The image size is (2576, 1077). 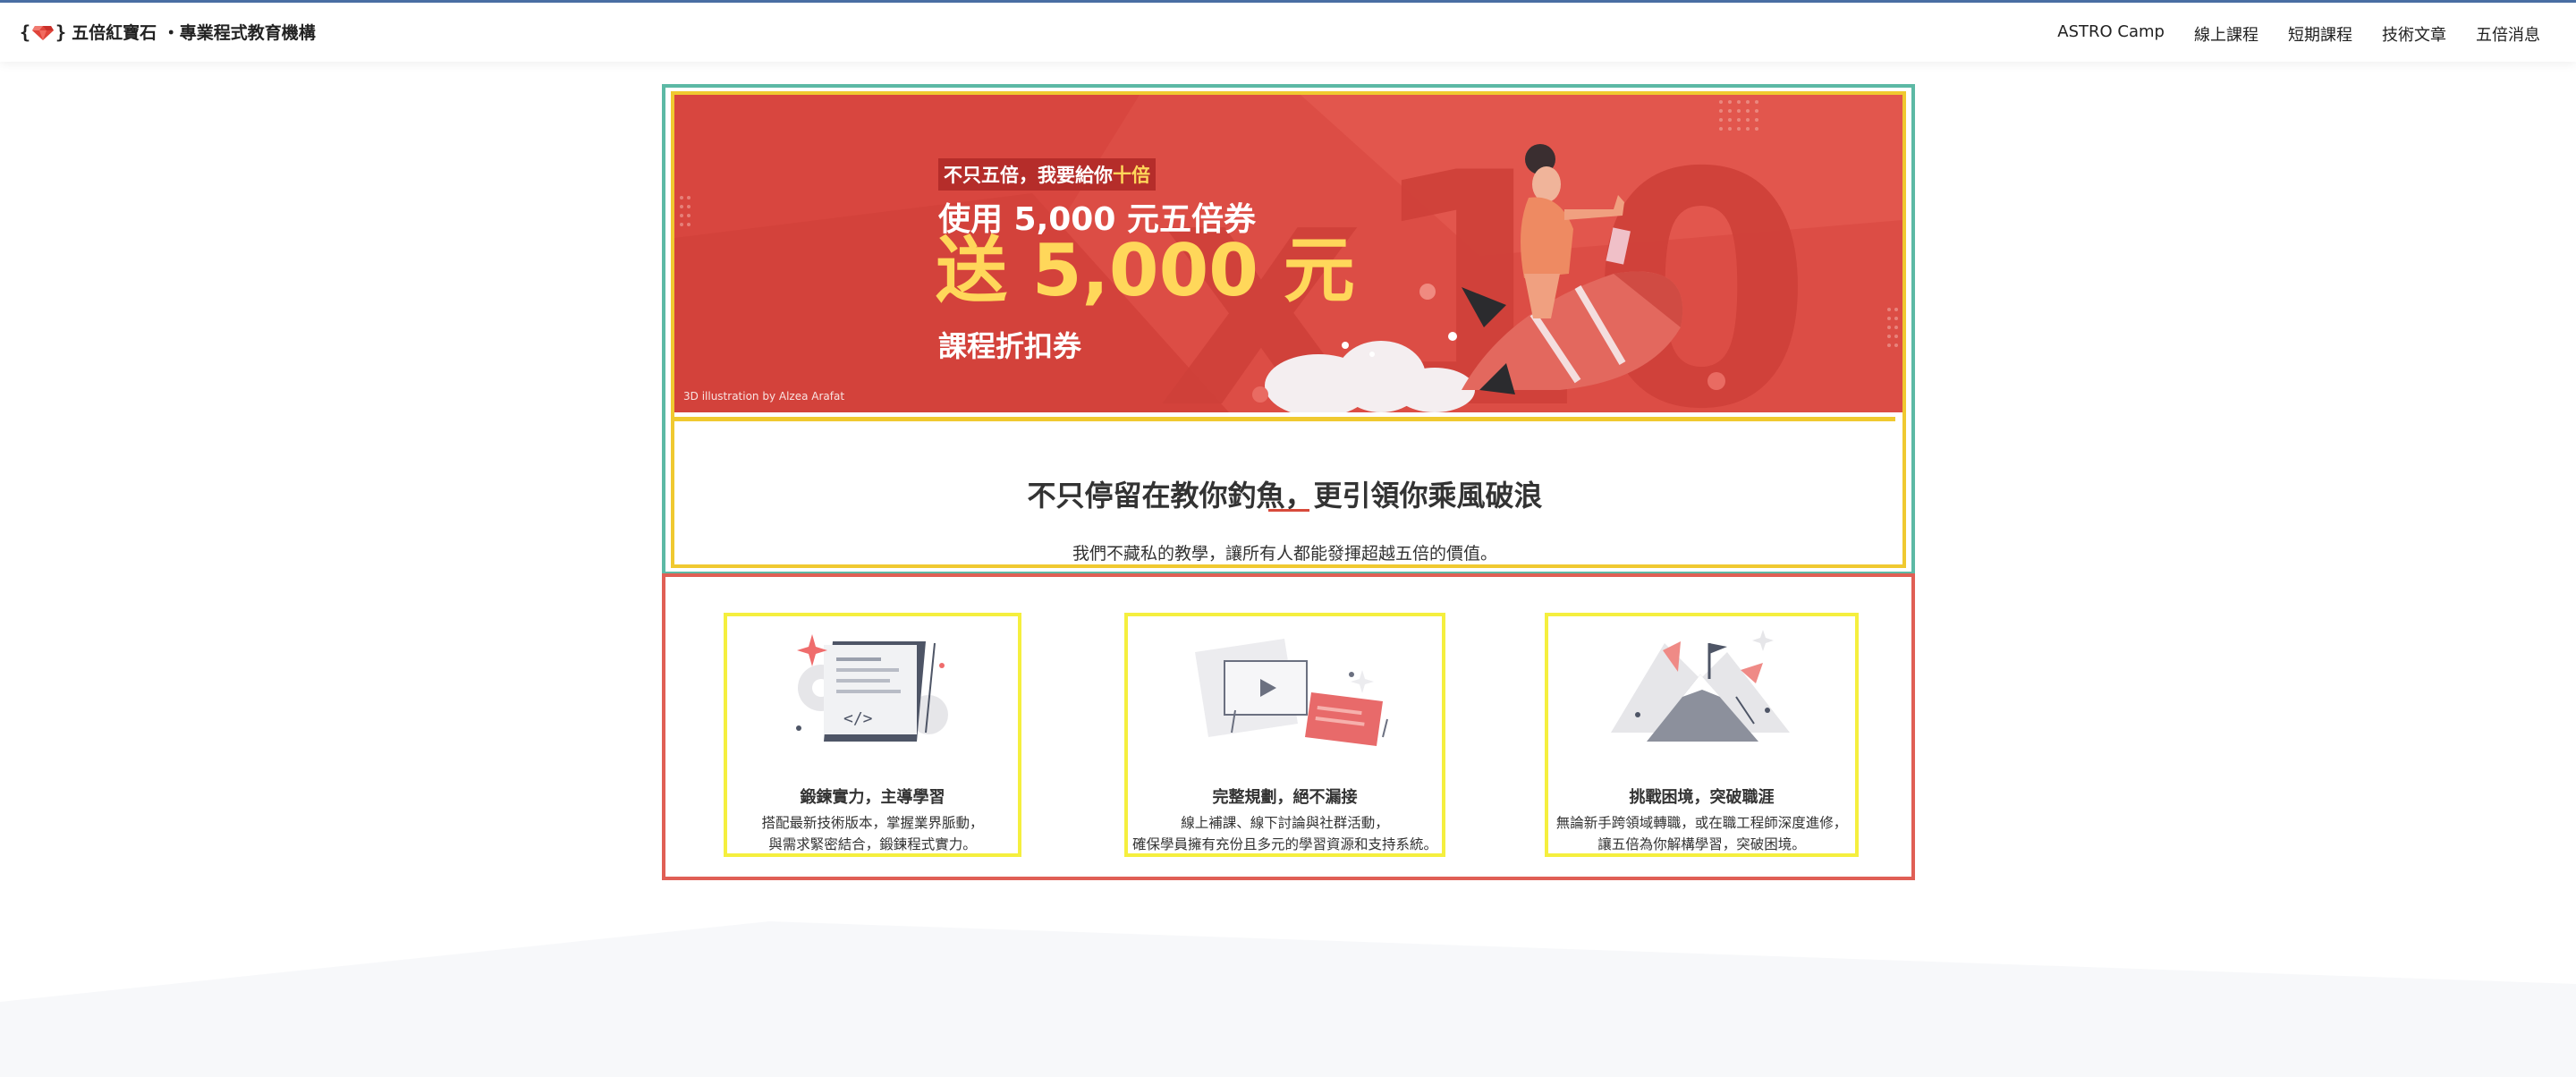 What do you see at coordinates (2414, 34) in the screenshot?
I see `nav-tech-articles: 技術文章` at bounding box center [2414, 34].